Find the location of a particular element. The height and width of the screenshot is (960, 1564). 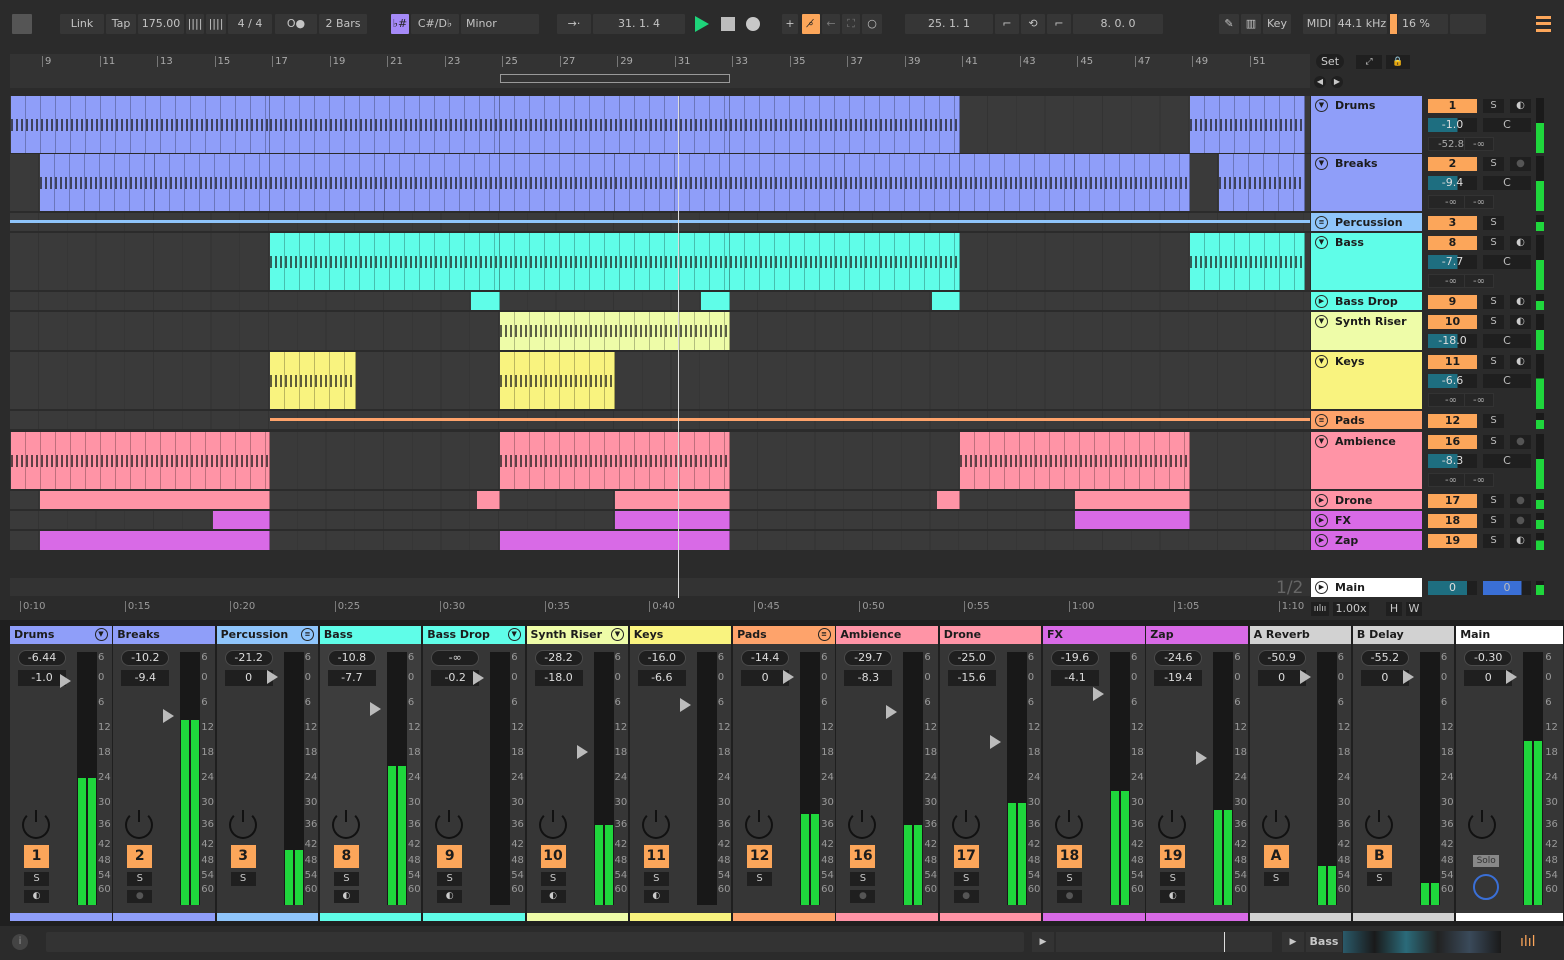

playhead is located at coordinates (679, 347).